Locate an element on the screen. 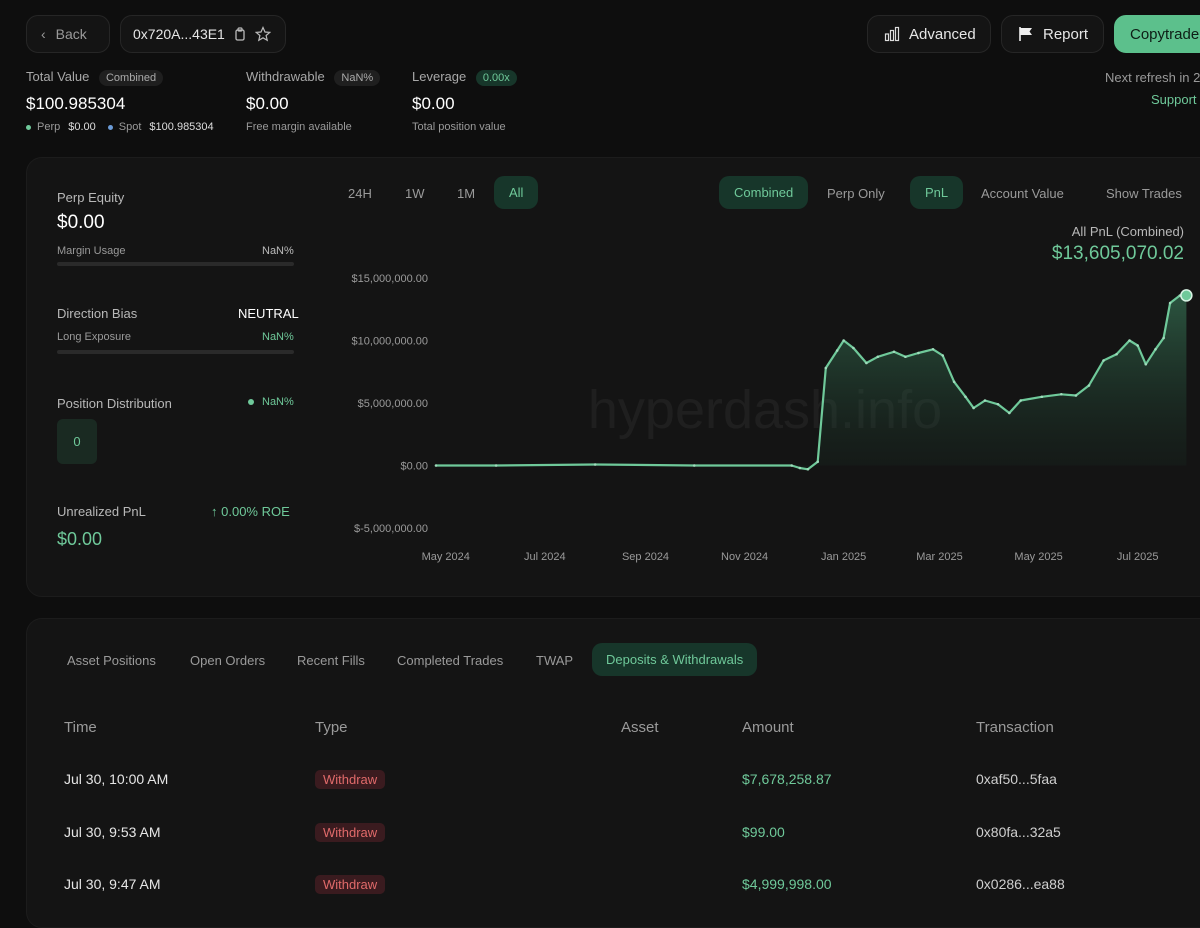  support-link: Support is located at coordinates (1174, 99).